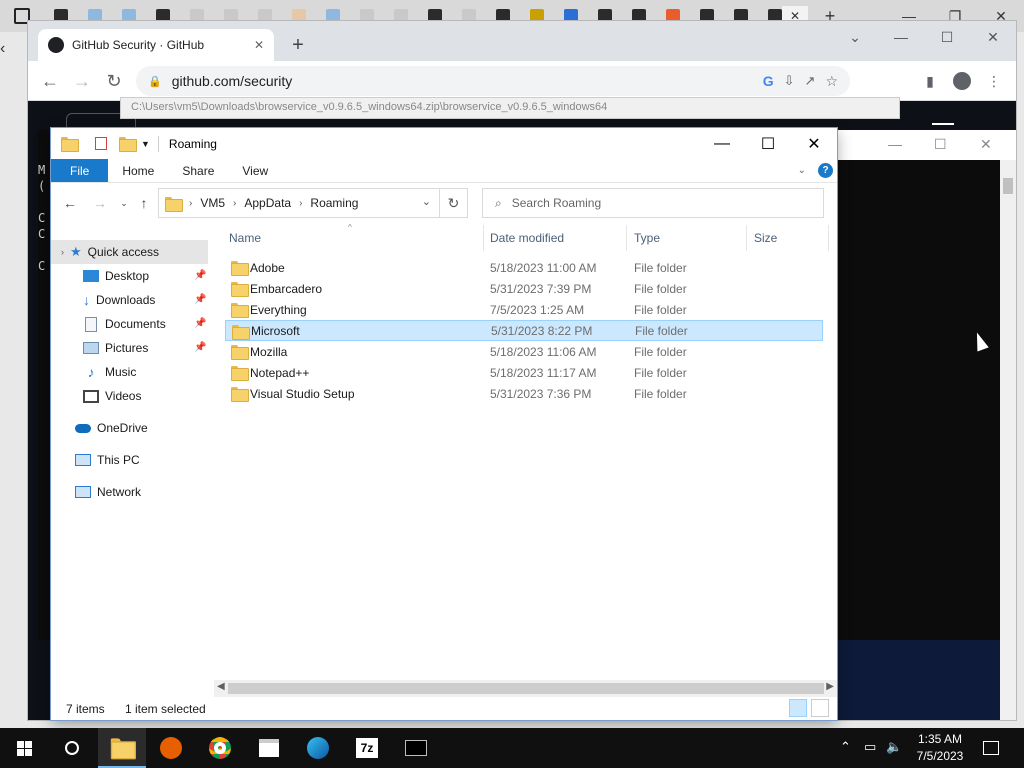 This screenshot has height=768, width=1024. What do you see at coordinates (688, 238) in the screenshot?
I see `column-header-type: Type` at bounding box center [688, 238].